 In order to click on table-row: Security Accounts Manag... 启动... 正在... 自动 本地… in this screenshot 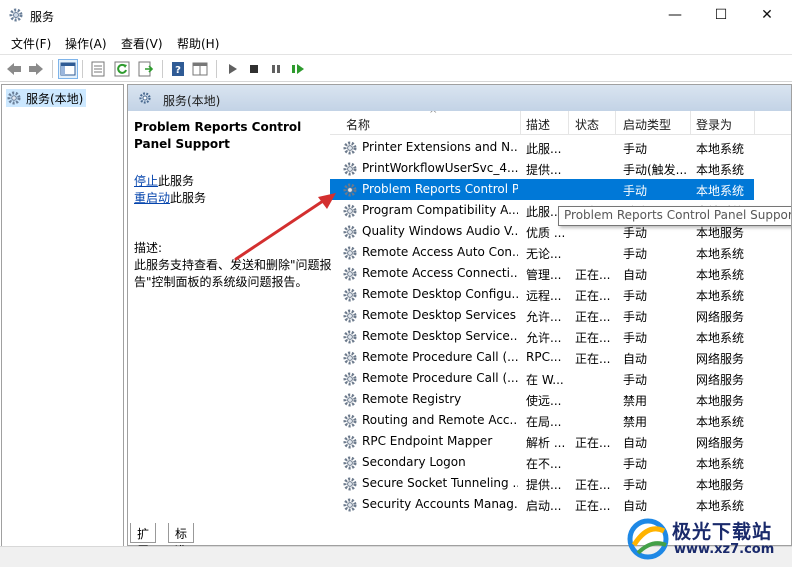, I will do `click(542, 504)`.